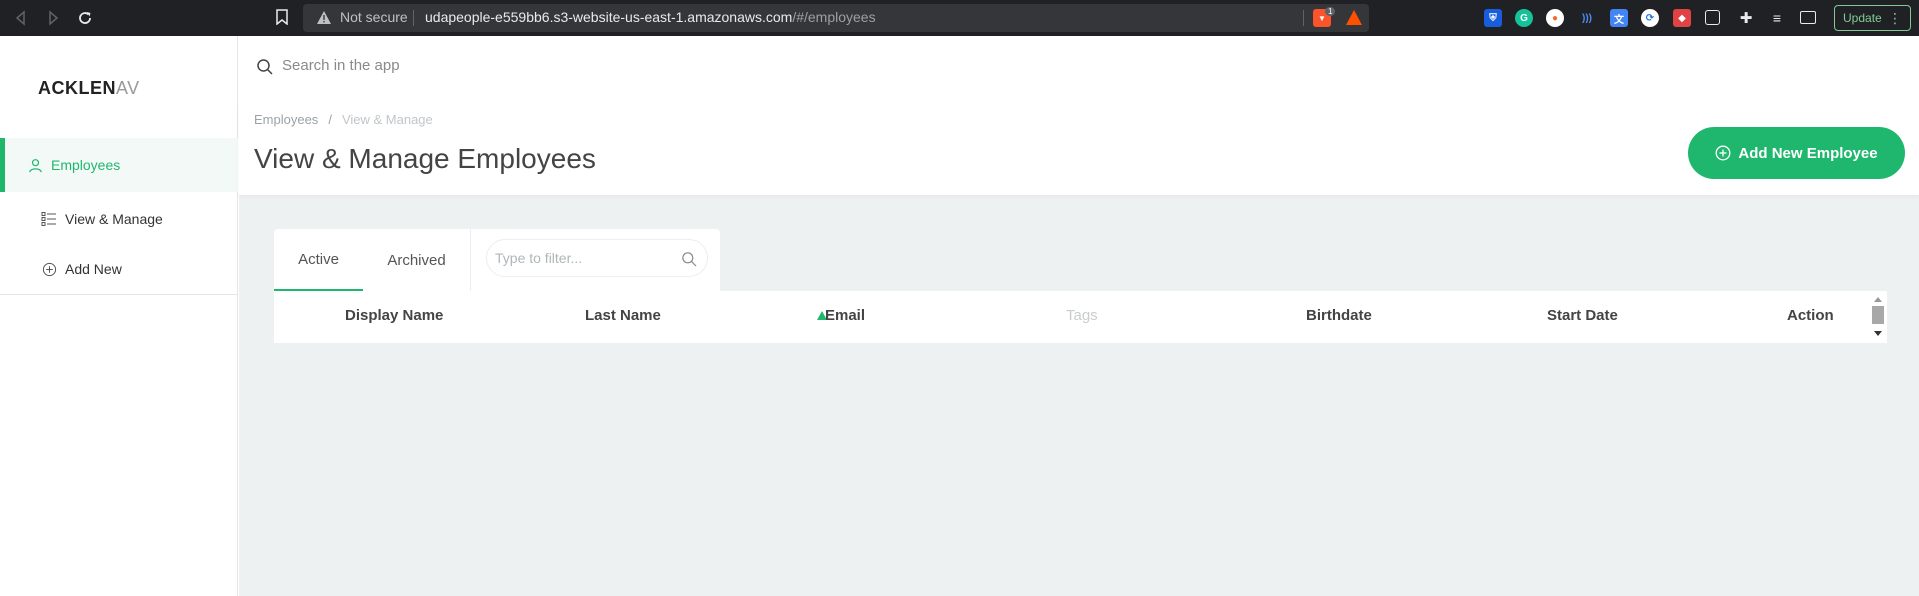 This screenshot has height=596, width=1919. I want to click on tab-label: Active, so click(318, 259).